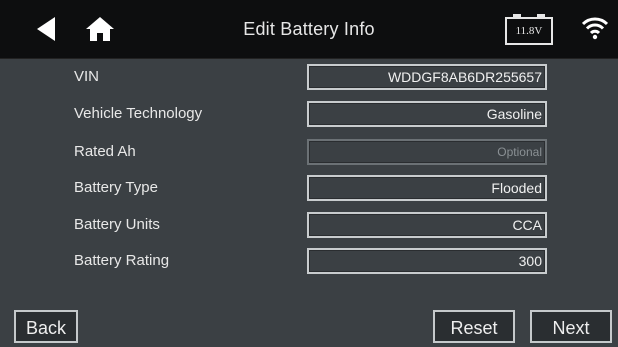 The image size is (618, 347). What do you see at coordinates (116, 187) in the screenshot?
I see `battery-type-label: Battery Type` at bounding box center [116, 187].